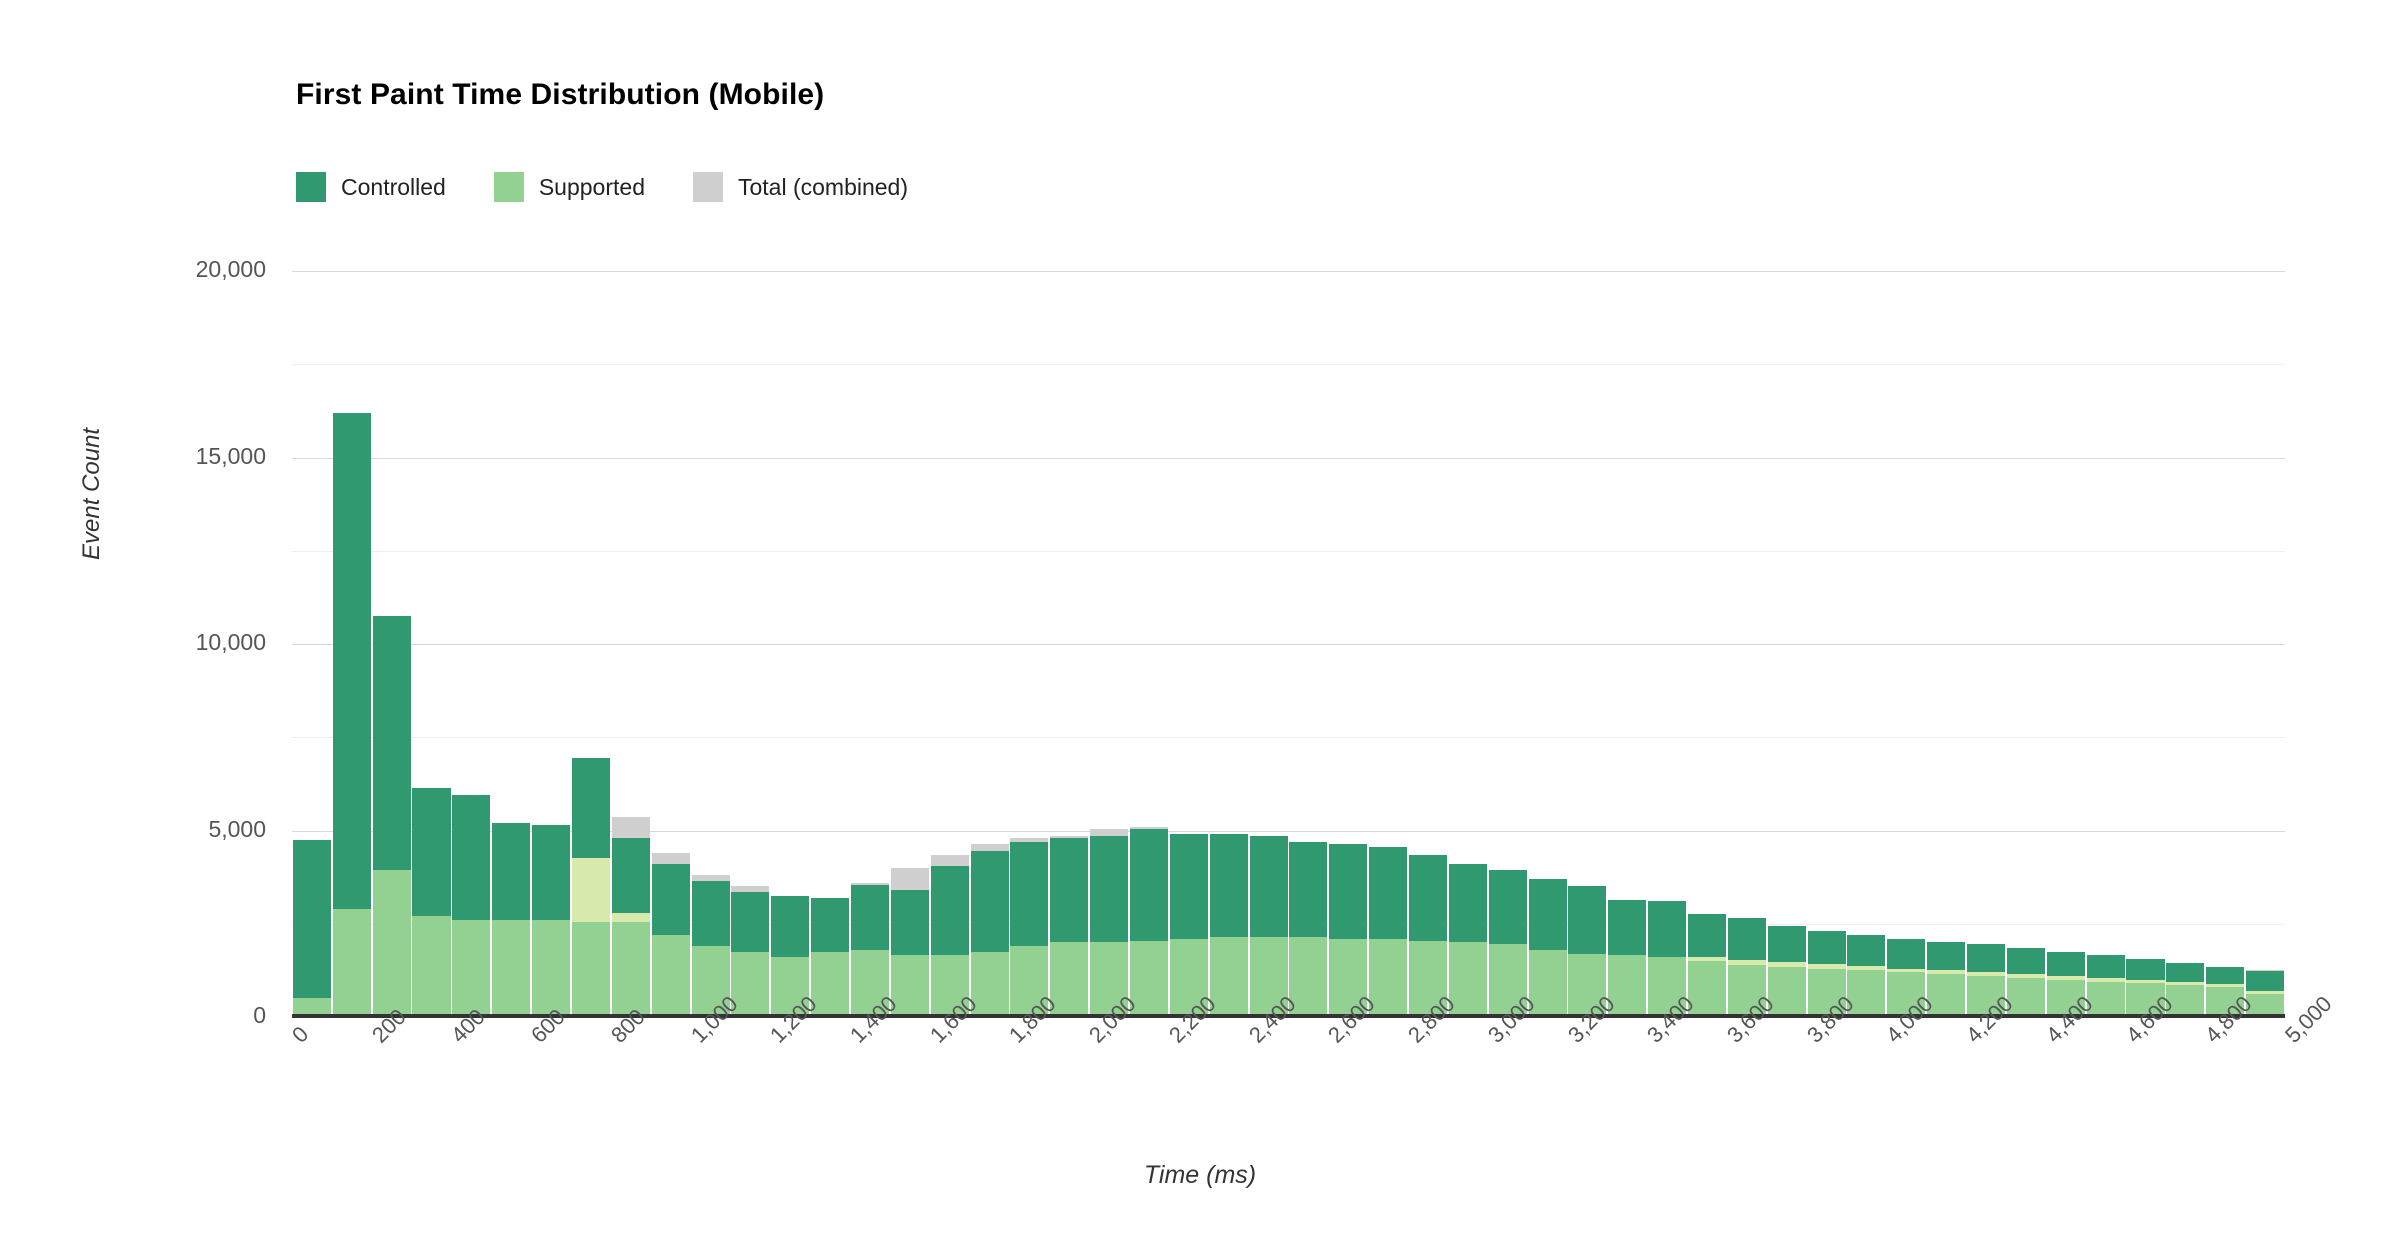 The image size is (2400, 1250). Describe the element at coordinates (230, 269) in the screenshot. I see `y-tick-label: 20,000` at that location.